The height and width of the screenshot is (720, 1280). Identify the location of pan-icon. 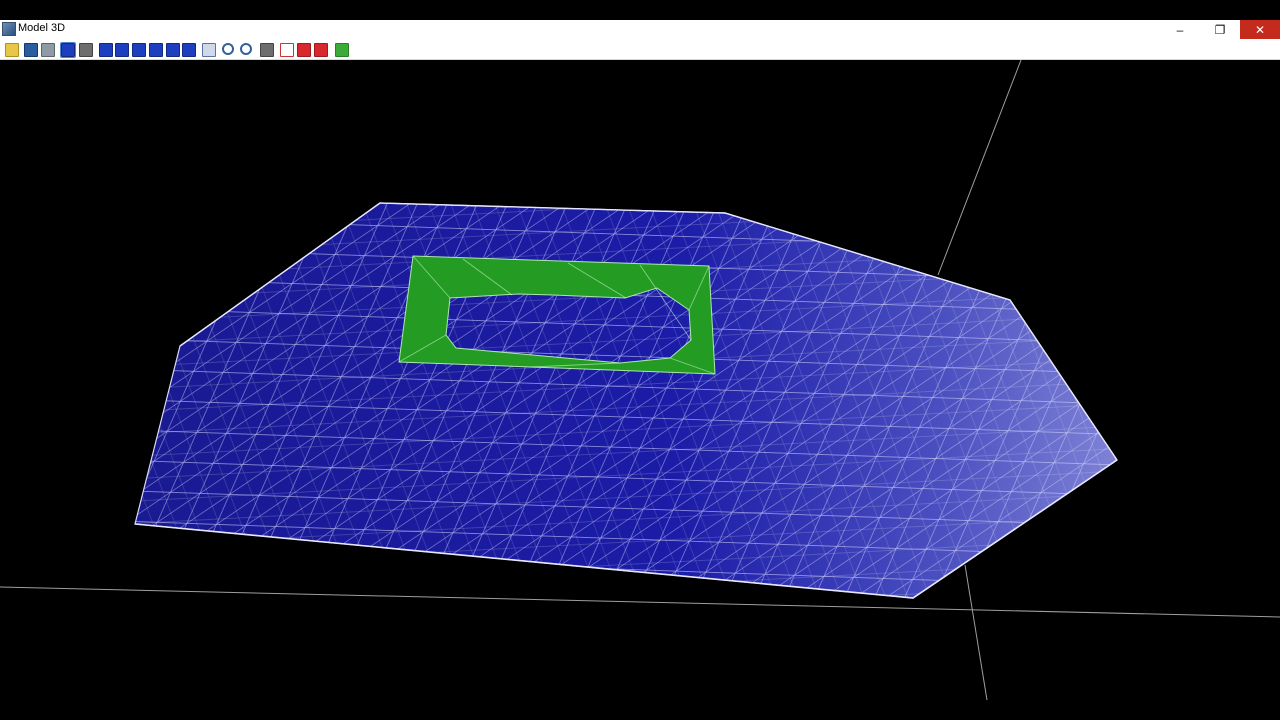
(86, 50).